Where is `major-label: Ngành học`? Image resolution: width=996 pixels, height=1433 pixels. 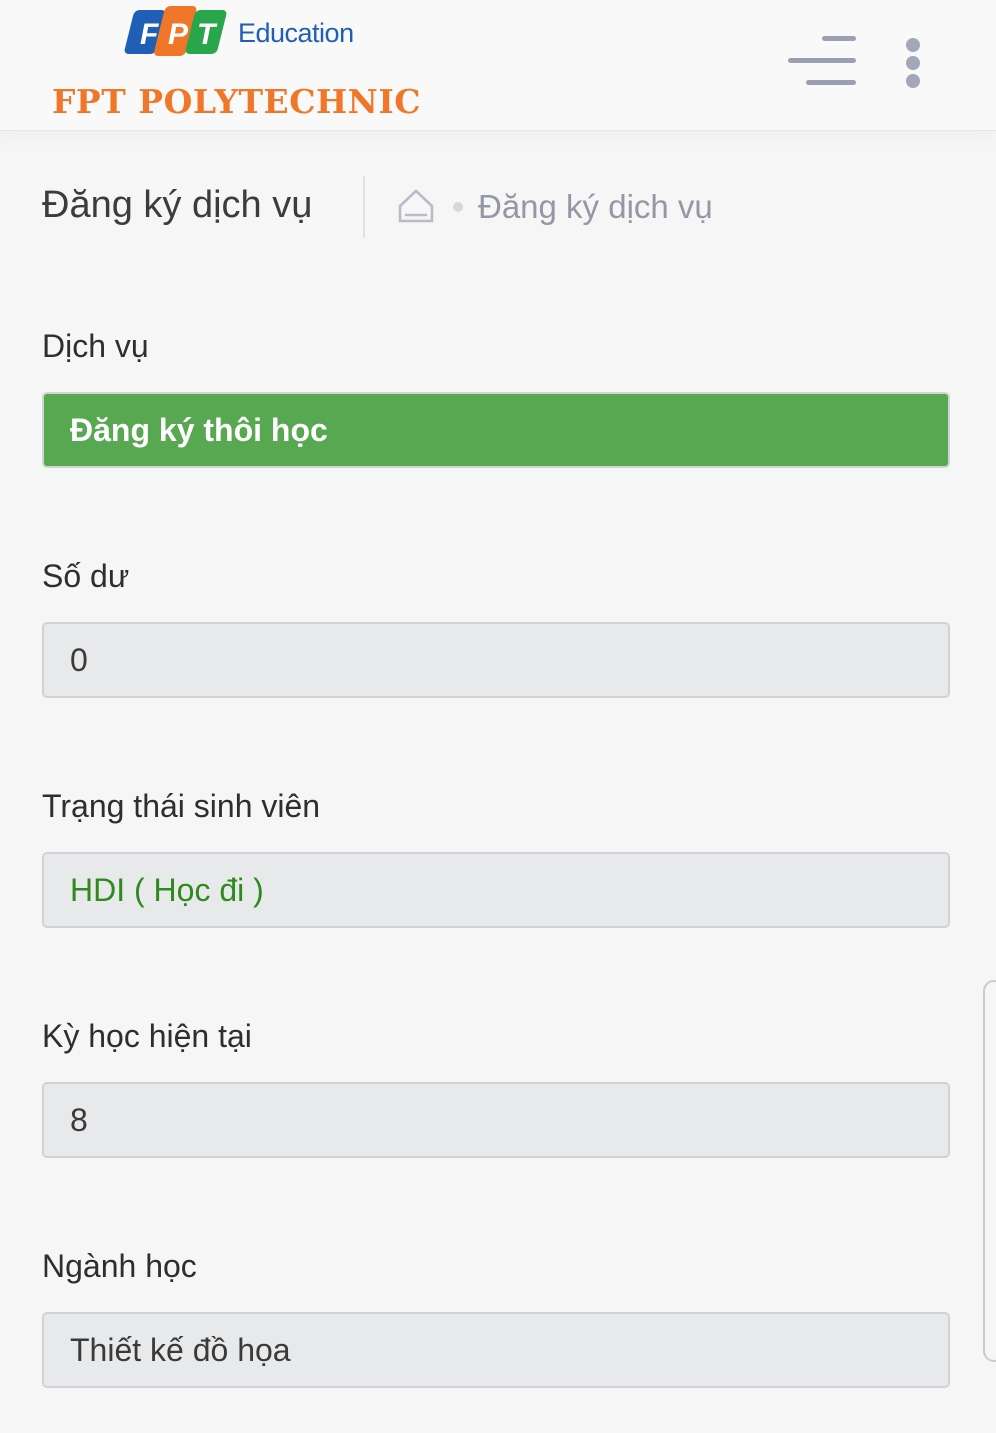 major-label: Ngành học is located at coordinates (119, 1266).